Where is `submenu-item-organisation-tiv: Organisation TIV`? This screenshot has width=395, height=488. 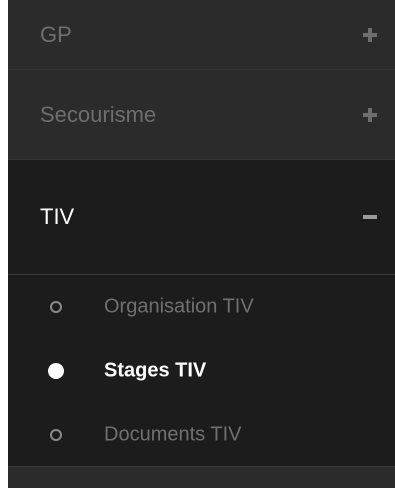 submenu-item-organisation-tiv: Organisation TIV is located at coordinates (201, 307).